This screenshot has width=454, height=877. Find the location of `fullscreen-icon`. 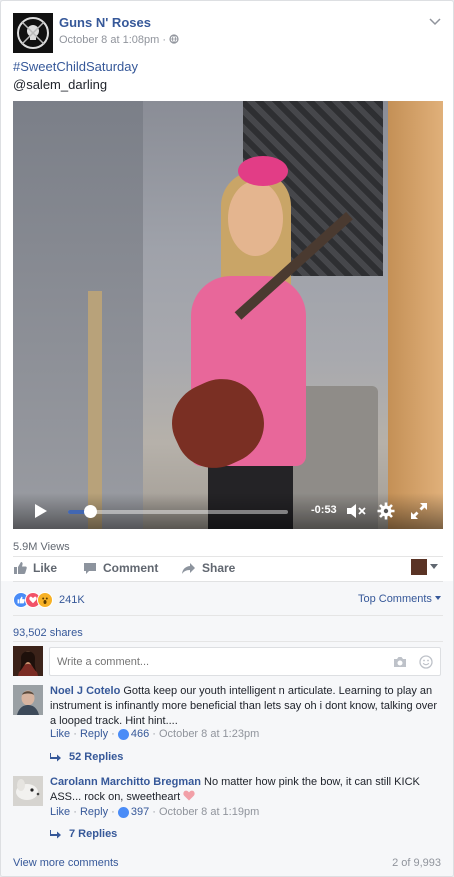

fullscreen-icon is located at coordinates (419, 511).